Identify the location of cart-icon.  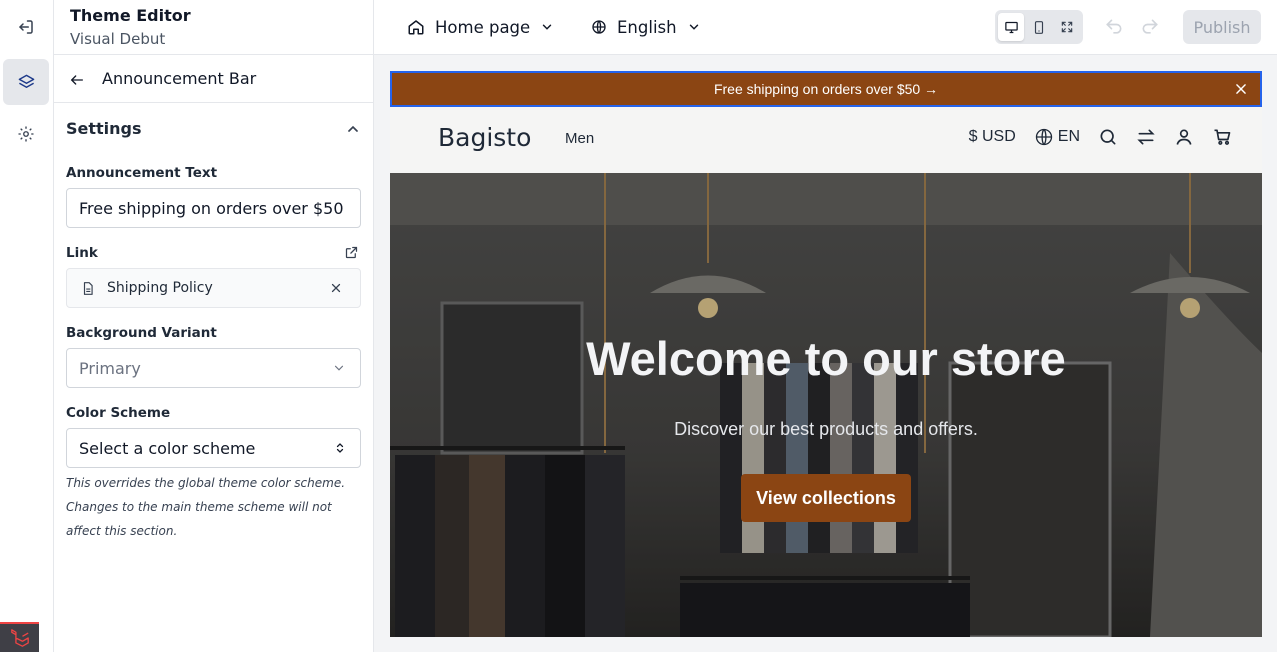
(1222, 137).